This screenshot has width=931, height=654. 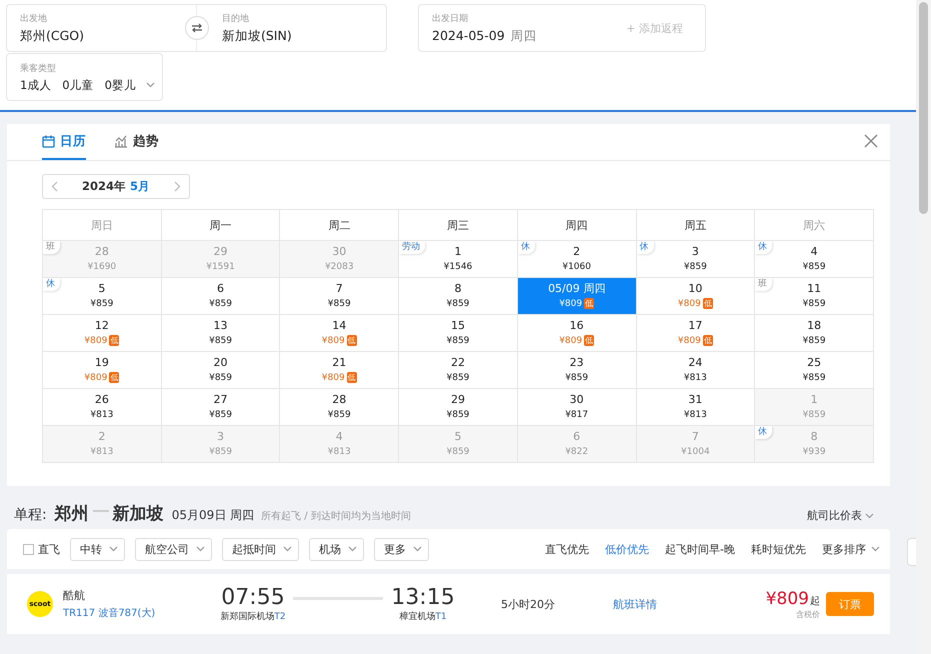 What do you see at coordinates (336, 516) in the screenshot?
I see `time-note: 所有起飞 / 到达时间均为当地时间` at bounding box center [336, 516].